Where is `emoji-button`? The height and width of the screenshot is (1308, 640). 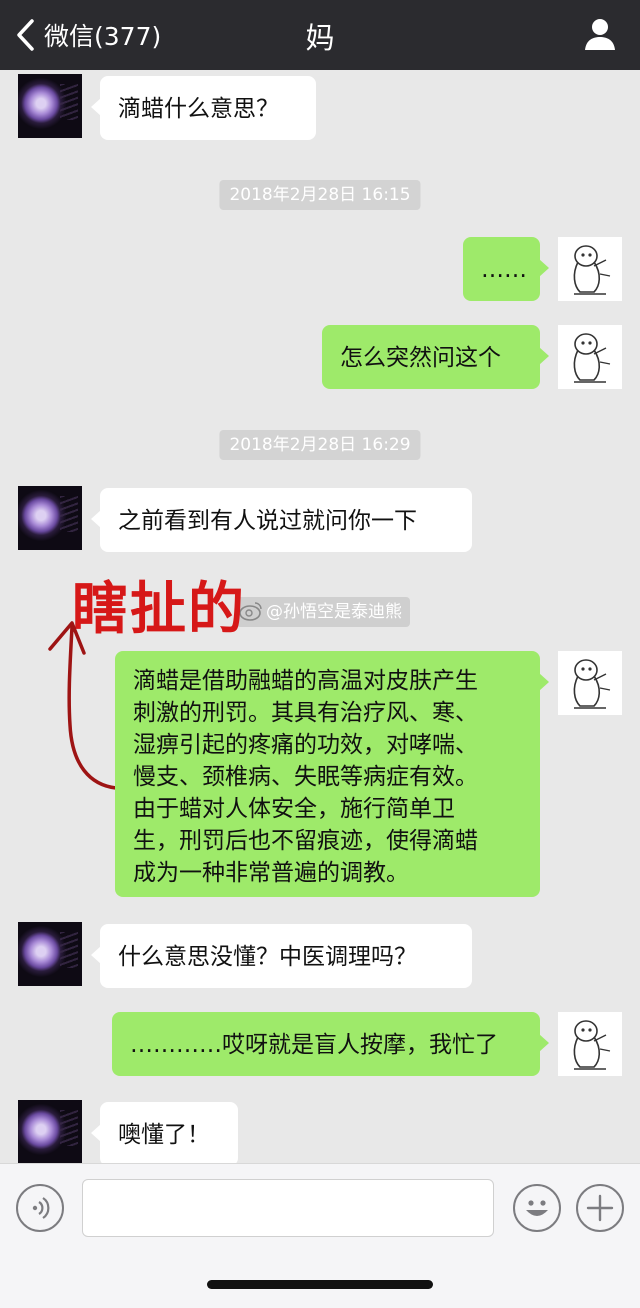
emoji-button is located at coordinates (537, 1208).